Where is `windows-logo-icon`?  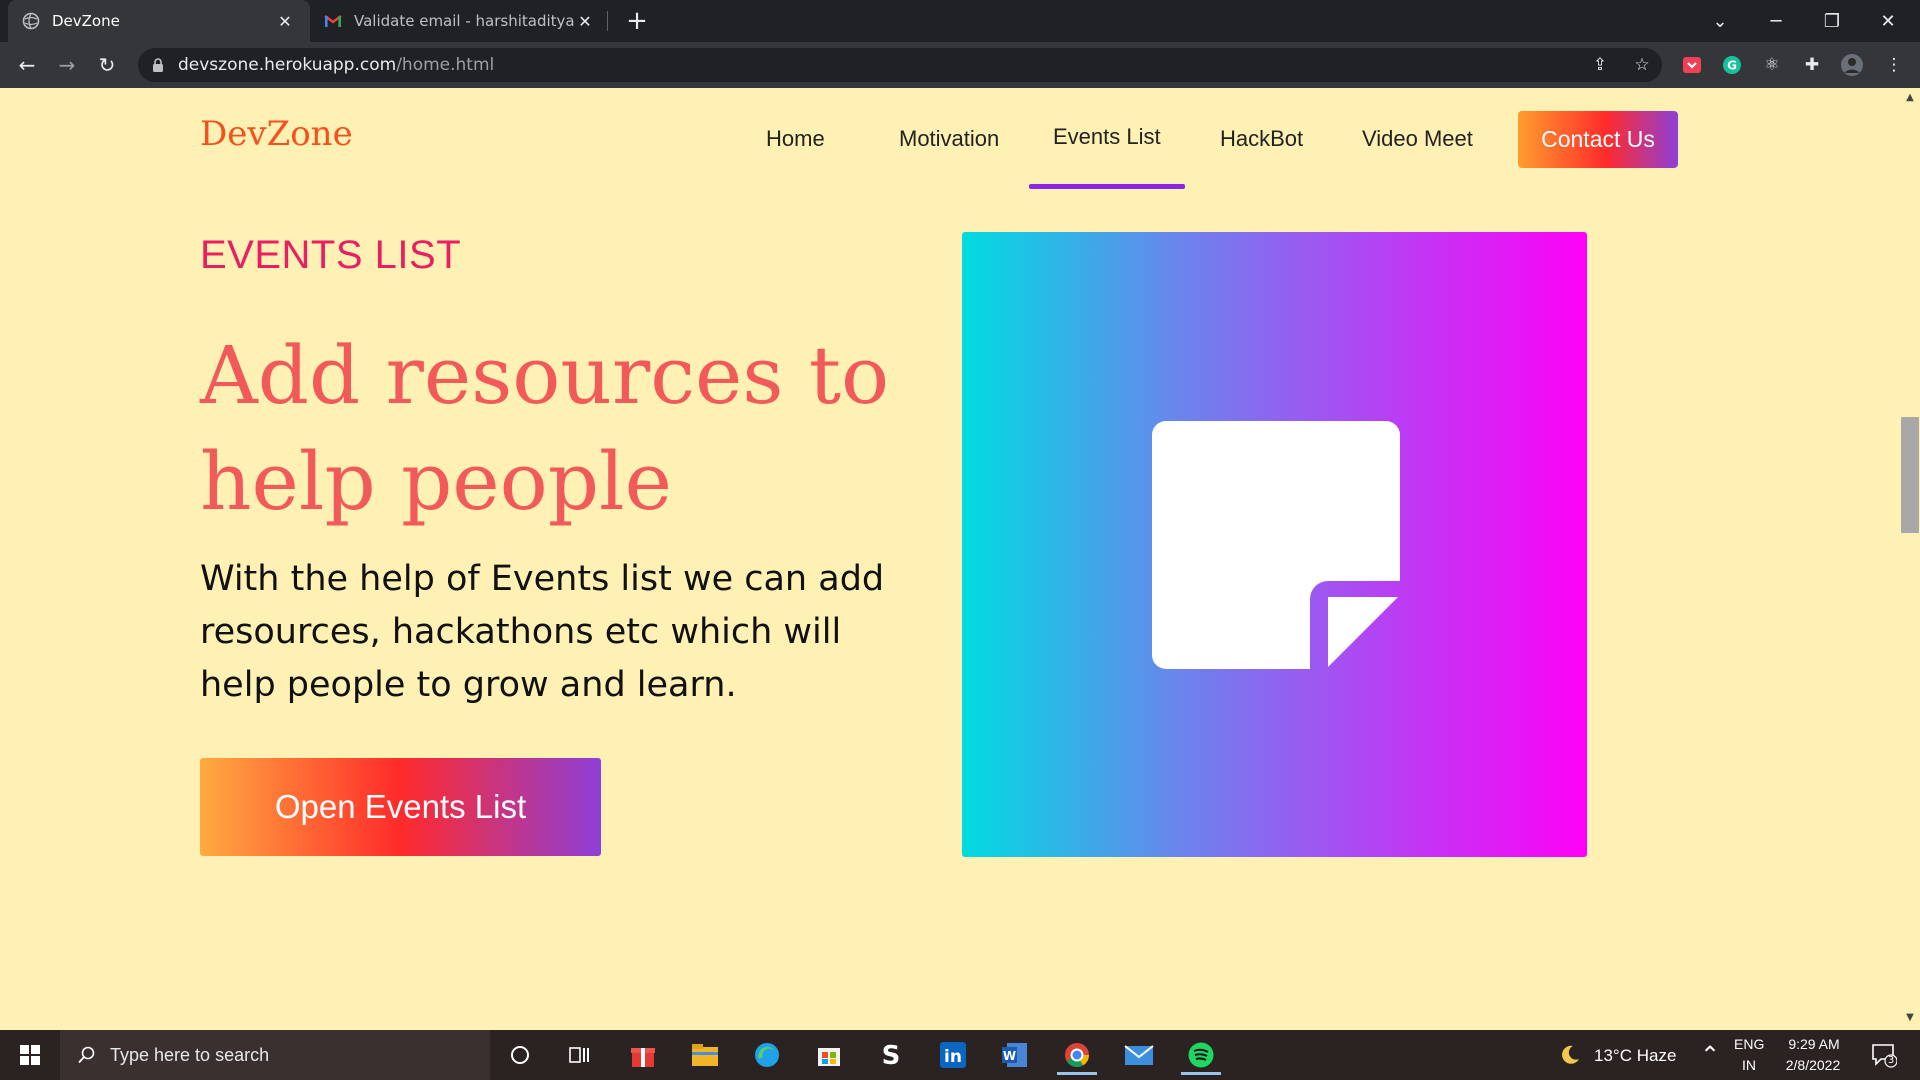 windows-logo-icon is located at coordinates (30, 1055).